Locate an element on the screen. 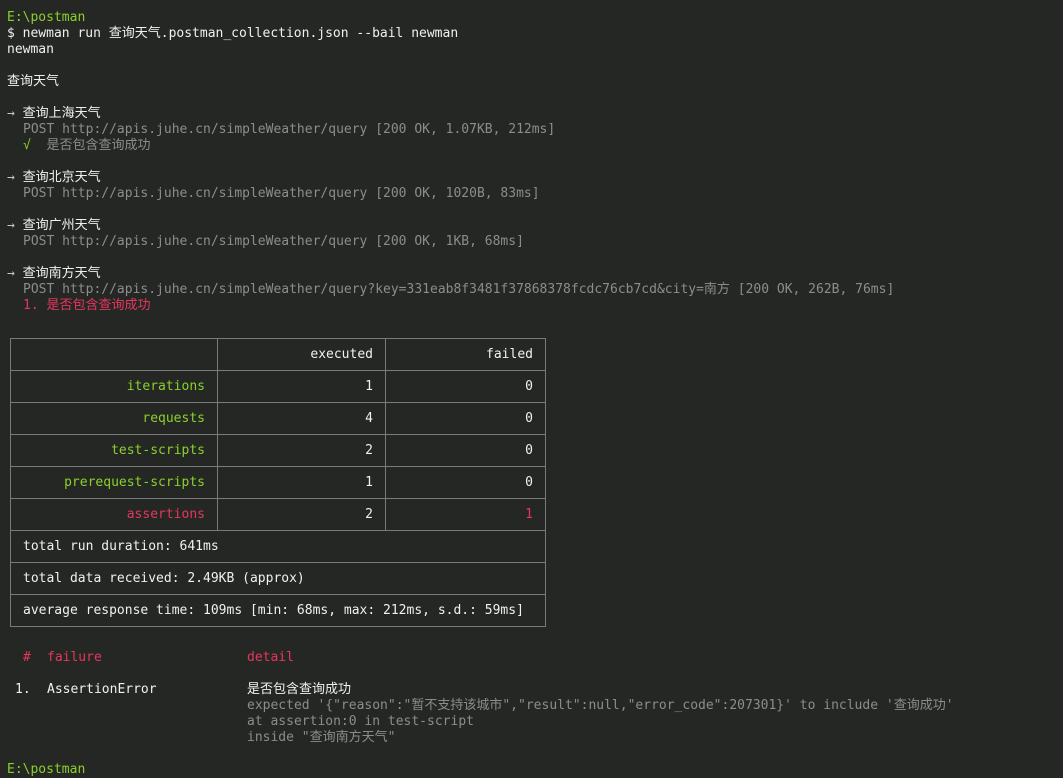 Image resolution: width=1063 pixels, height=778 pixels. failure-header-failure: failure is located at coordinates (74, 657).